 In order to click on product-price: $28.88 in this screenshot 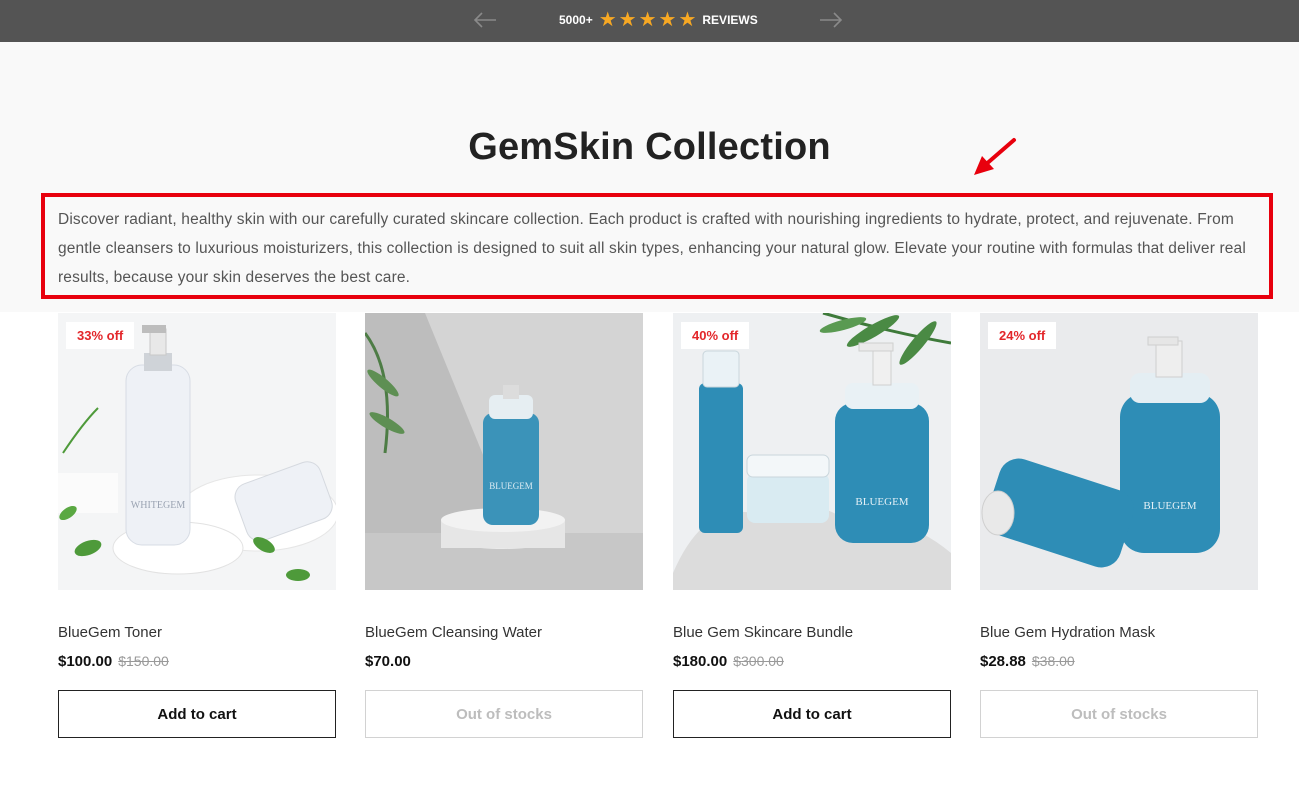, I will do `click(1003, 661)`.